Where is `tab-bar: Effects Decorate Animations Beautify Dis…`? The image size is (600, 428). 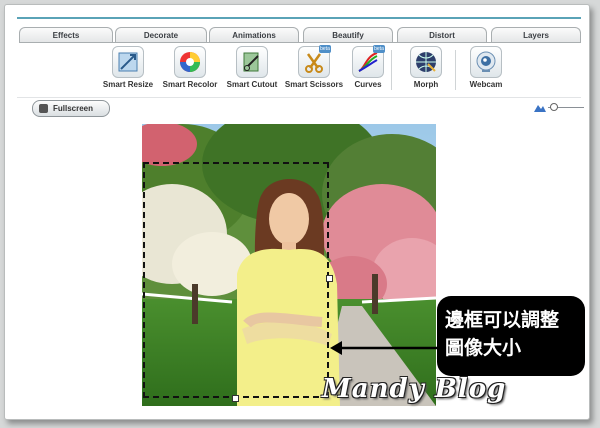
tab-bar: Effects Decorate Animations Beautify Dis… is located at coordinates (300, 35).